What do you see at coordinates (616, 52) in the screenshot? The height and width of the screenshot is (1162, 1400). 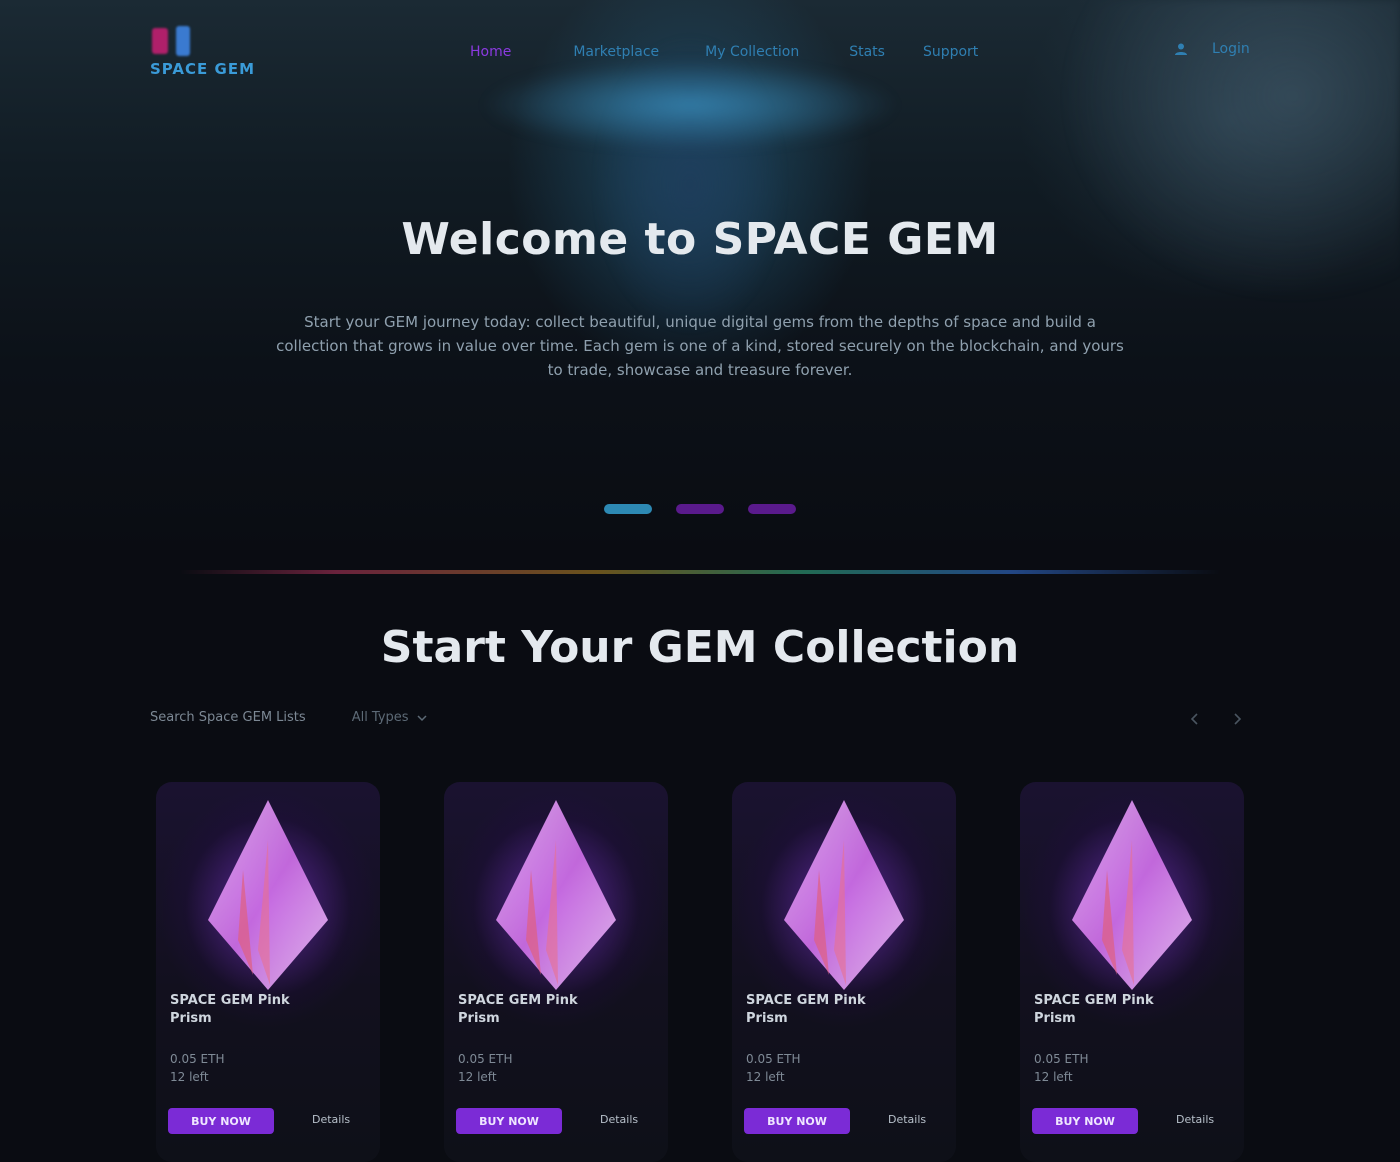 I see `nav-item-marketplace: Marketplace` at bounding box center [616, 52].